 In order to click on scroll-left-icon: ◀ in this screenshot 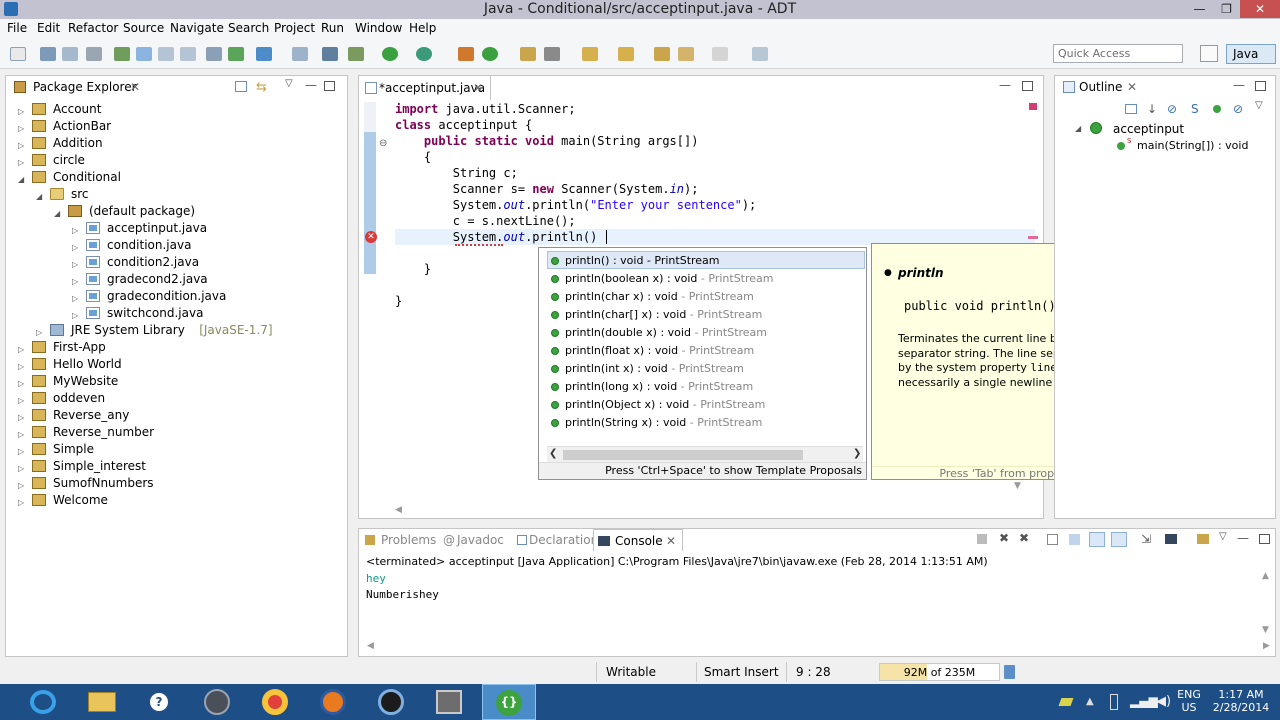, I will do `click(398, 510)`.